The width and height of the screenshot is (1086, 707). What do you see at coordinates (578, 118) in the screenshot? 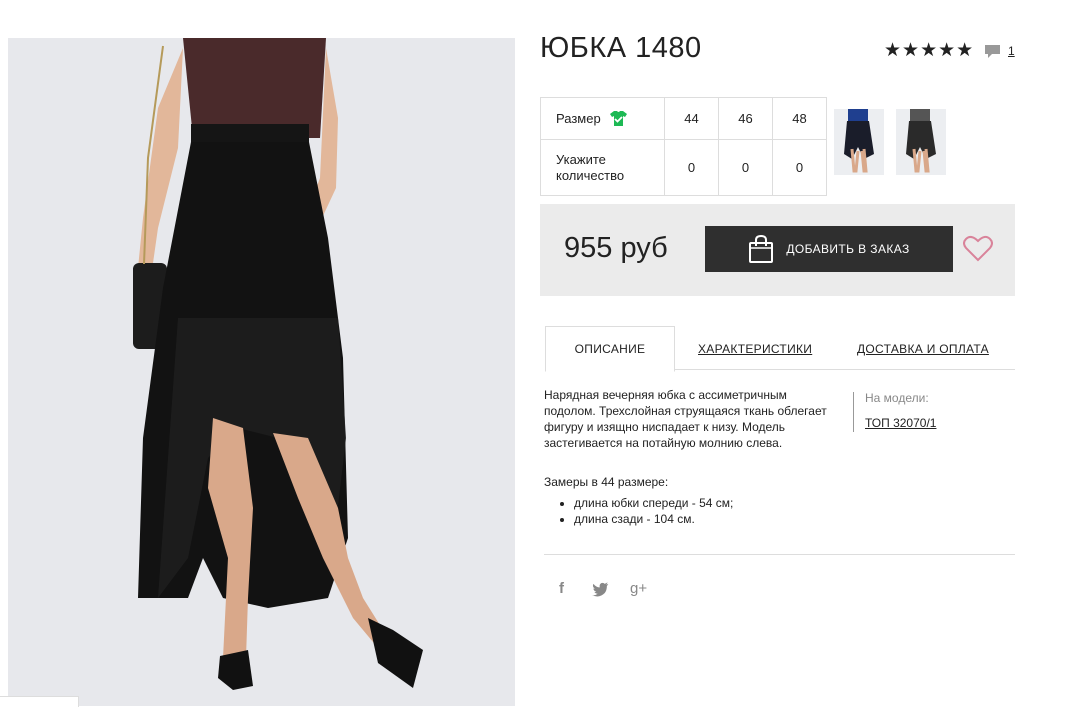
I see `size-label: Размер` at bounding box center [578, 118].